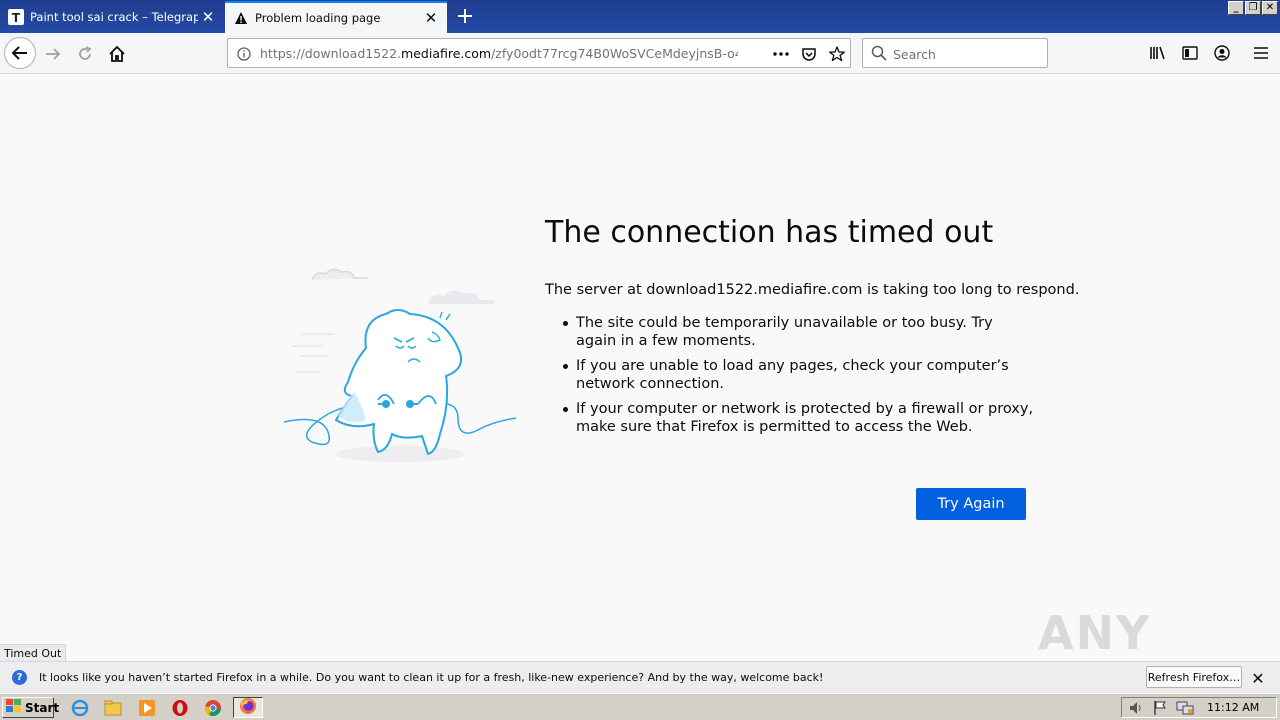 The image size is (1280, 720). I want to click on back-button, so click(20, 53).